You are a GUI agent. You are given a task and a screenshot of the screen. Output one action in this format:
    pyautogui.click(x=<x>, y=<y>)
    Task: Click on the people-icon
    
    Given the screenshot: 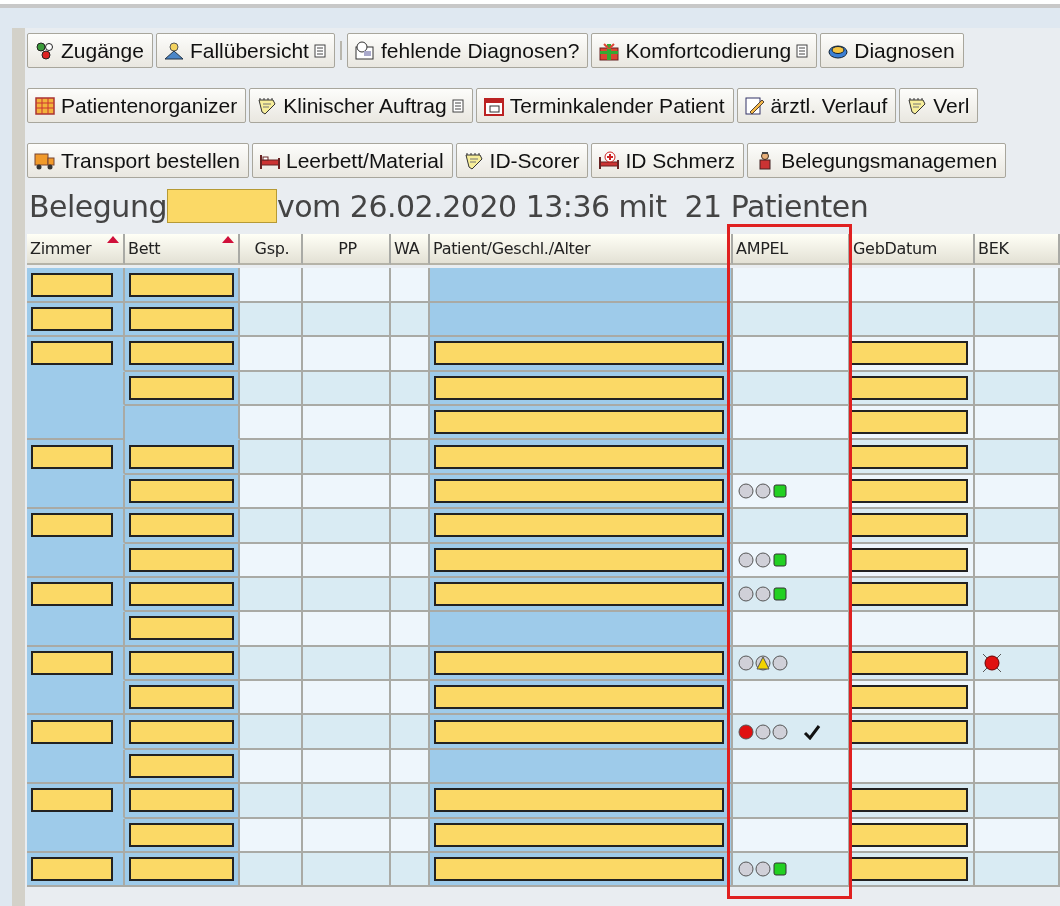 What is the action you would take?
    pyautogui.click(x=45, y=50)
    